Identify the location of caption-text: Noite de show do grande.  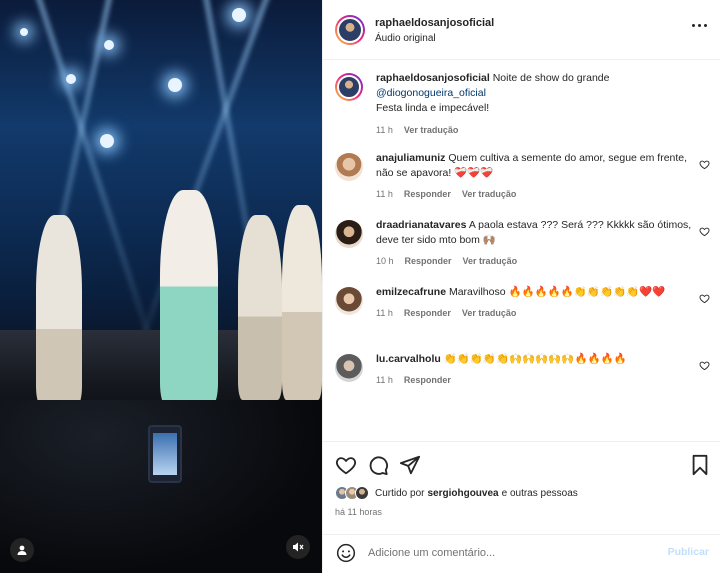
(551, 78).